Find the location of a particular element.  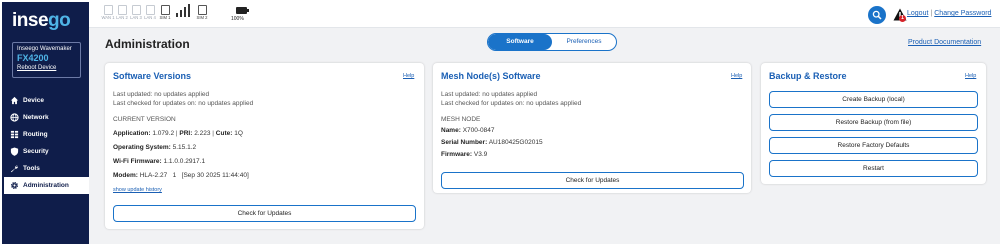

wan1-indicator: WAN 1 is located at coordinates (108, 12).